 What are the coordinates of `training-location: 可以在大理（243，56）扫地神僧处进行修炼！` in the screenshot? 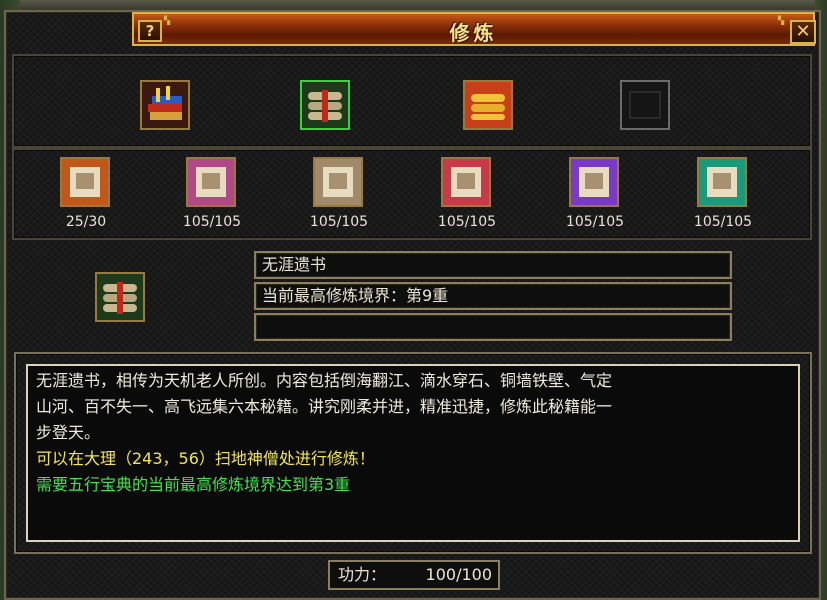 It's located at (205, 458).